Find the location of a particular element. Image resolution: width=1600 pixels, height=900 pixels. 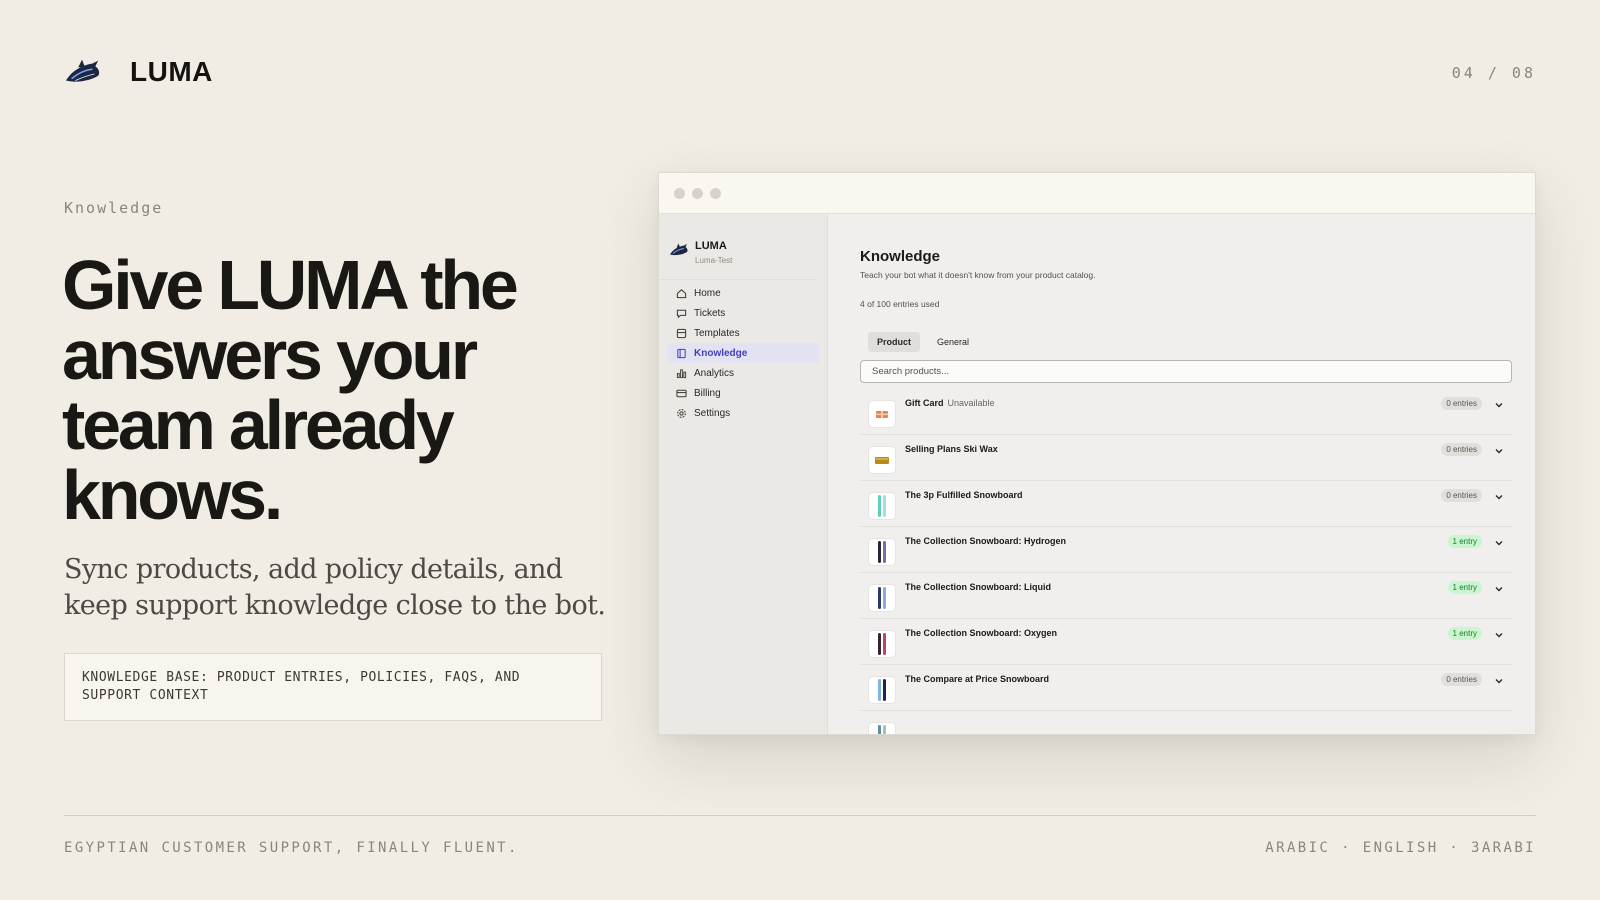

product-name: The Compare at Price Snowboard is located at coordinates (977, 679).